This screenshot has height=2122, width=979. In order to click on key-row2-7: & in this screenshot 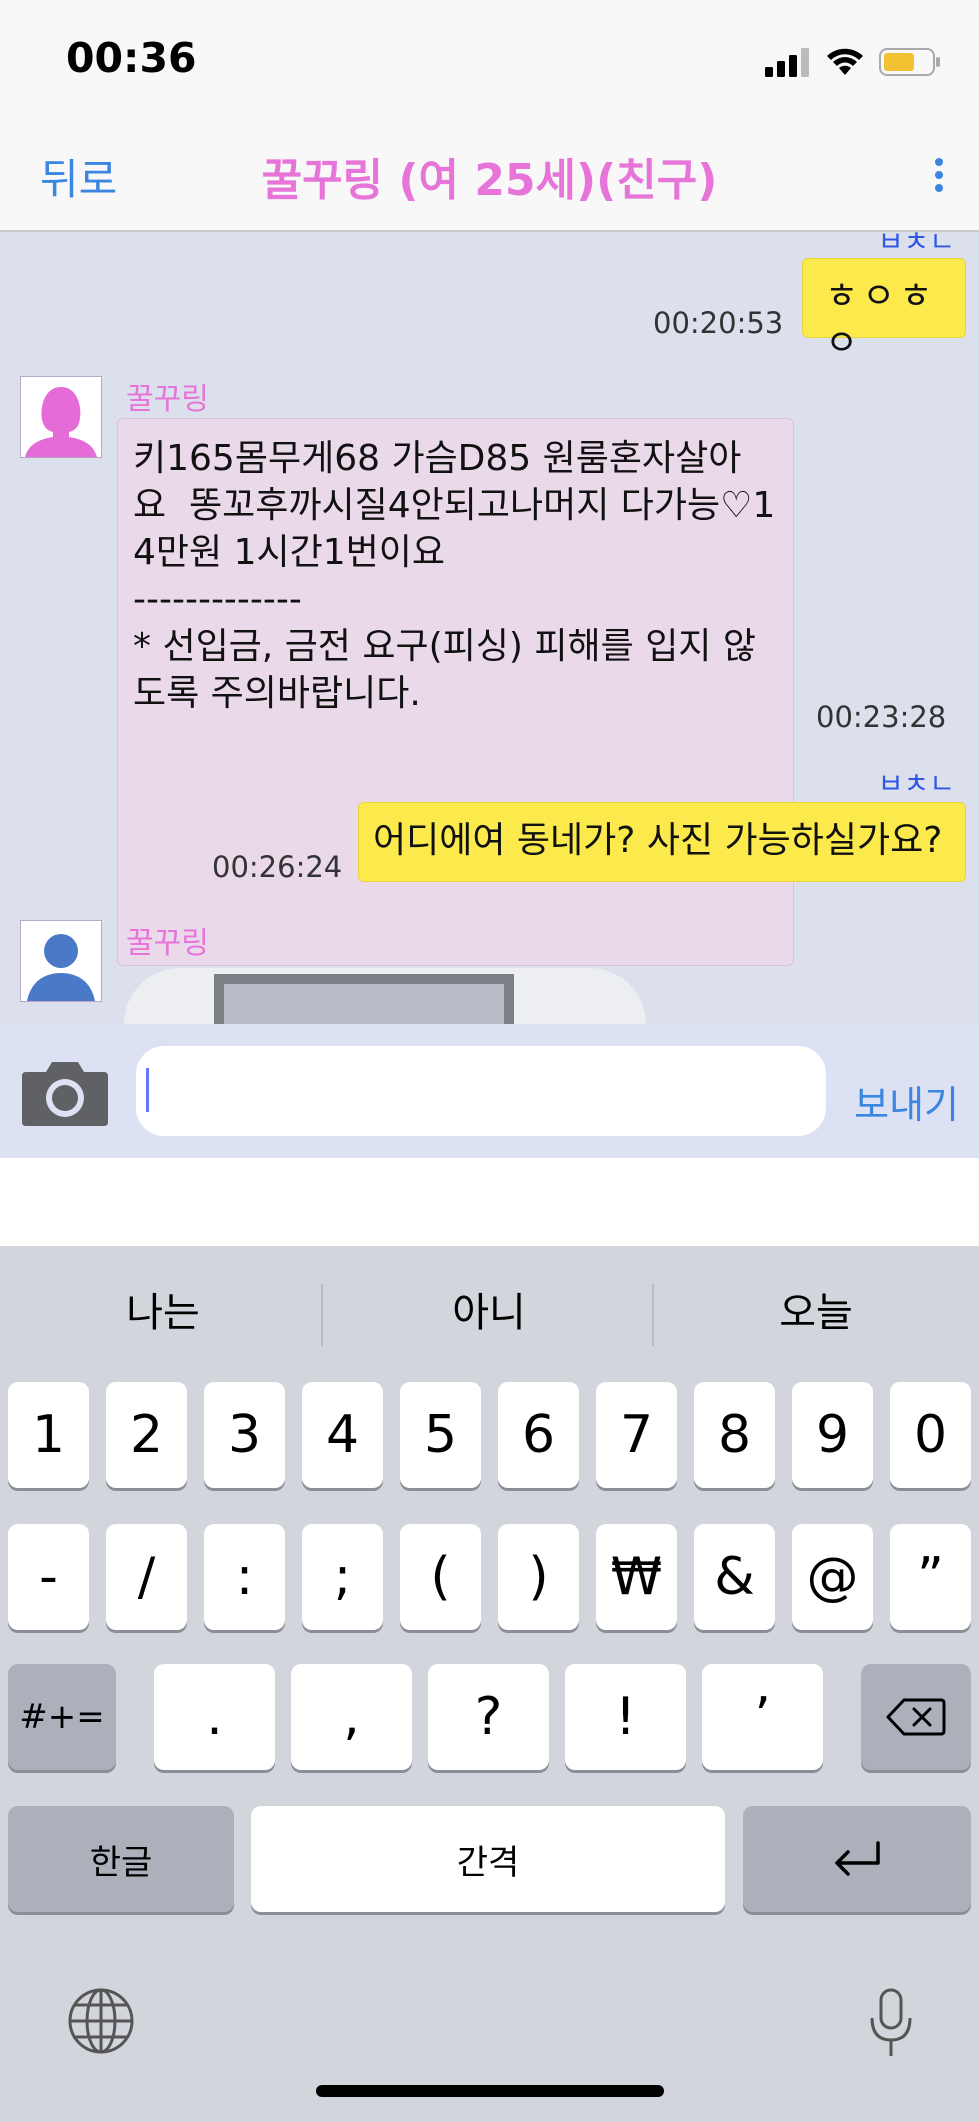, I will do `click(734, 1577)`.